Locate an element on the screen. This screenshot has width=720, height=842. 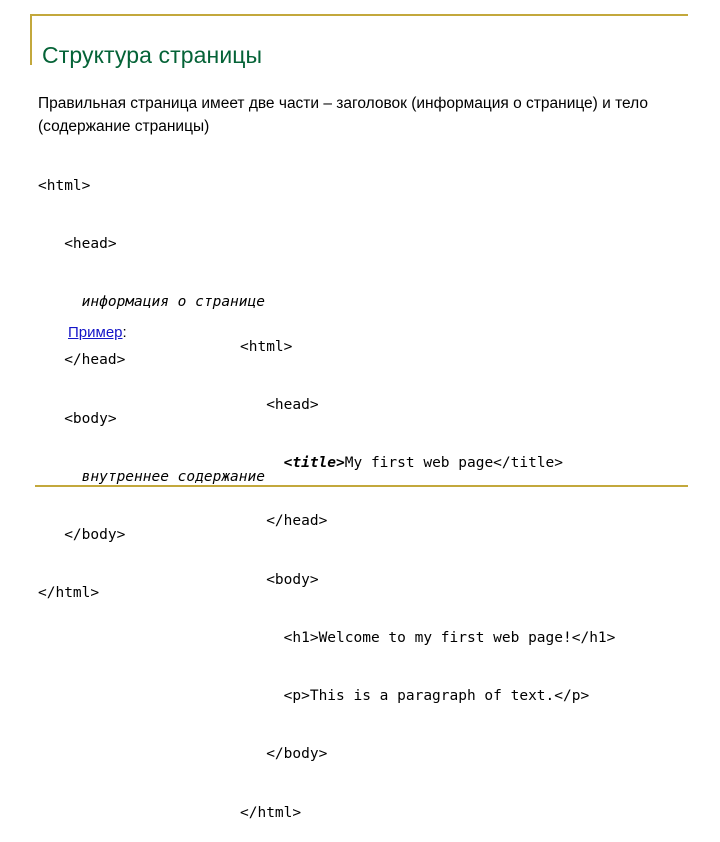
code-line: <h1>Welcome to my first web page!</h1> is located at coordinates (428, 637).